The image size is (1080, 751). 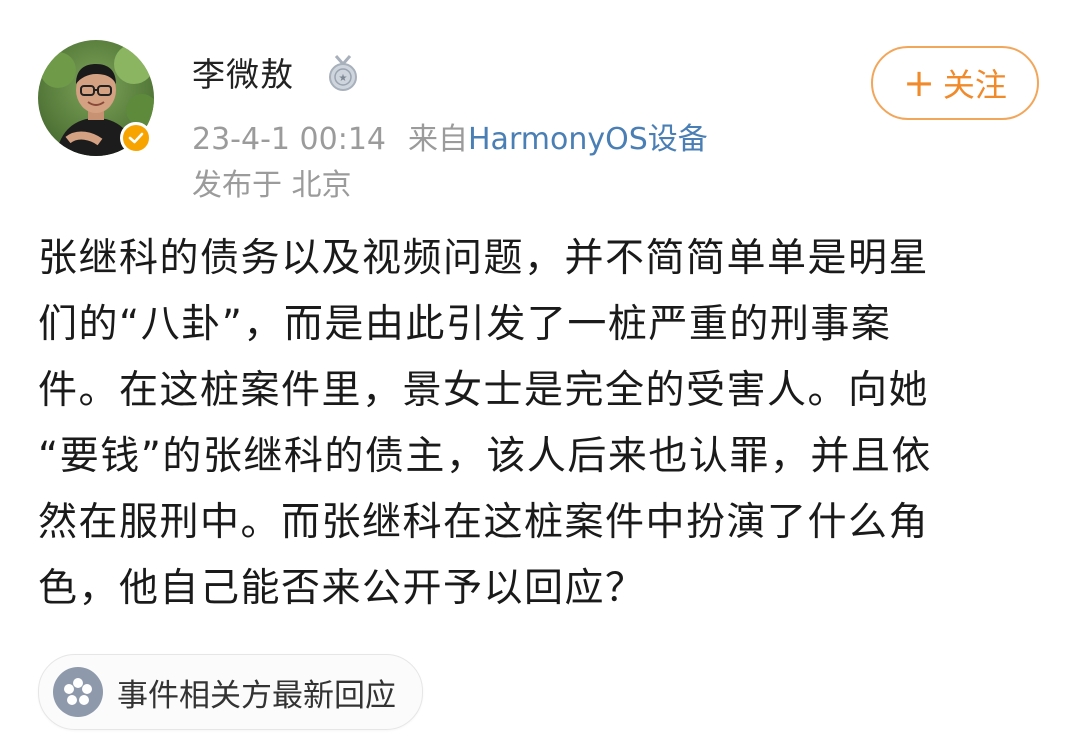 I want to click on follow-button-label: 关注, so click(x=974, y=85).